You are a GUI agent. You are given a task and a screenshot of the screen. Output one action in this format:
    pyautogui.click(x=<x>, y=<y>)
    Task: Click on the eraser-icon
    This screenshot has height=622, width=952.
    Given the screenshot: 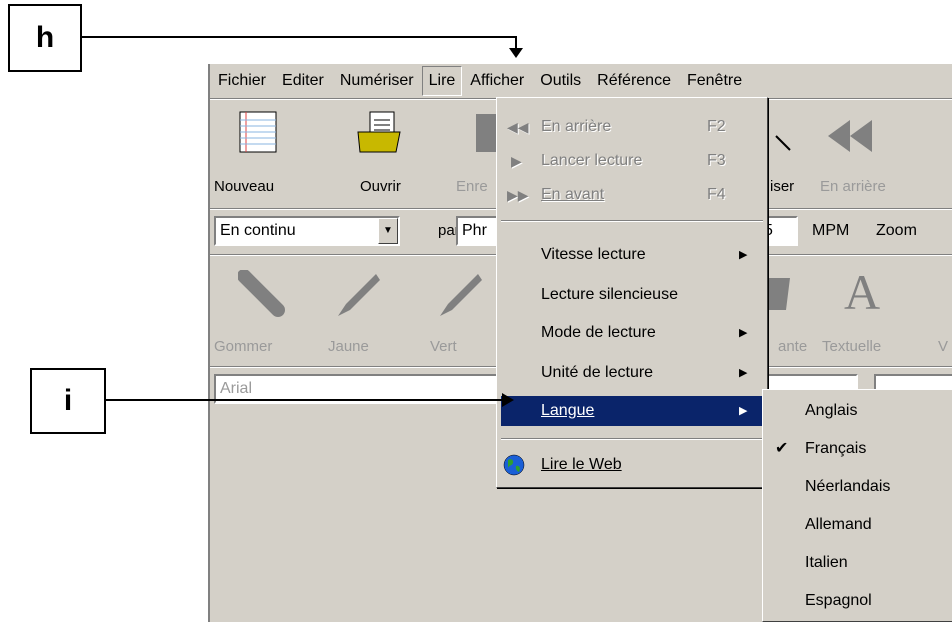 What is the action you would take?
    pyautogui.click(x=262, y=294)
    